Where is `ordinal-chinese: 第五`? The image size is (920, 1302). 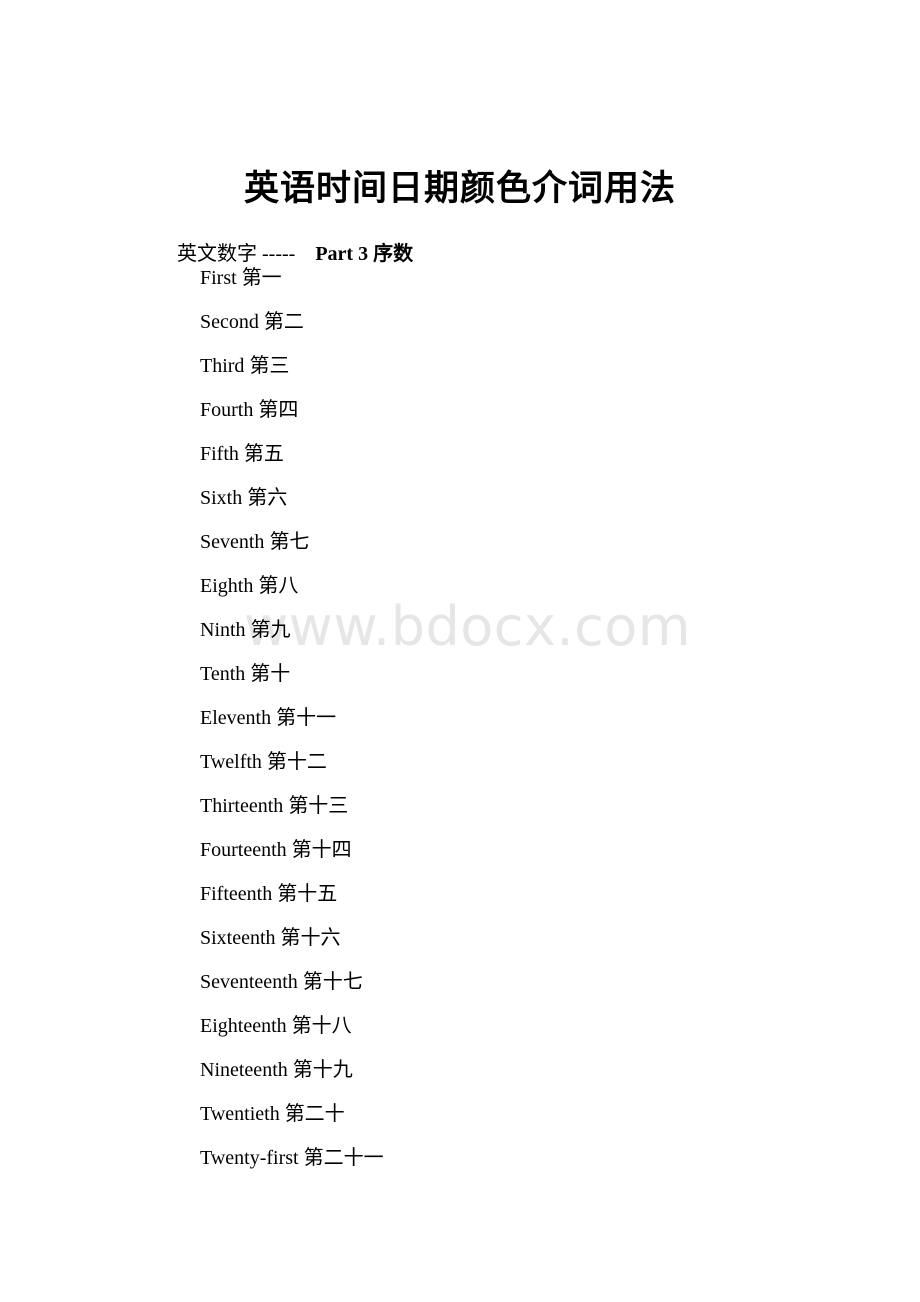 ordinal-chinese: 第五 is located at coordinates (263, 454).